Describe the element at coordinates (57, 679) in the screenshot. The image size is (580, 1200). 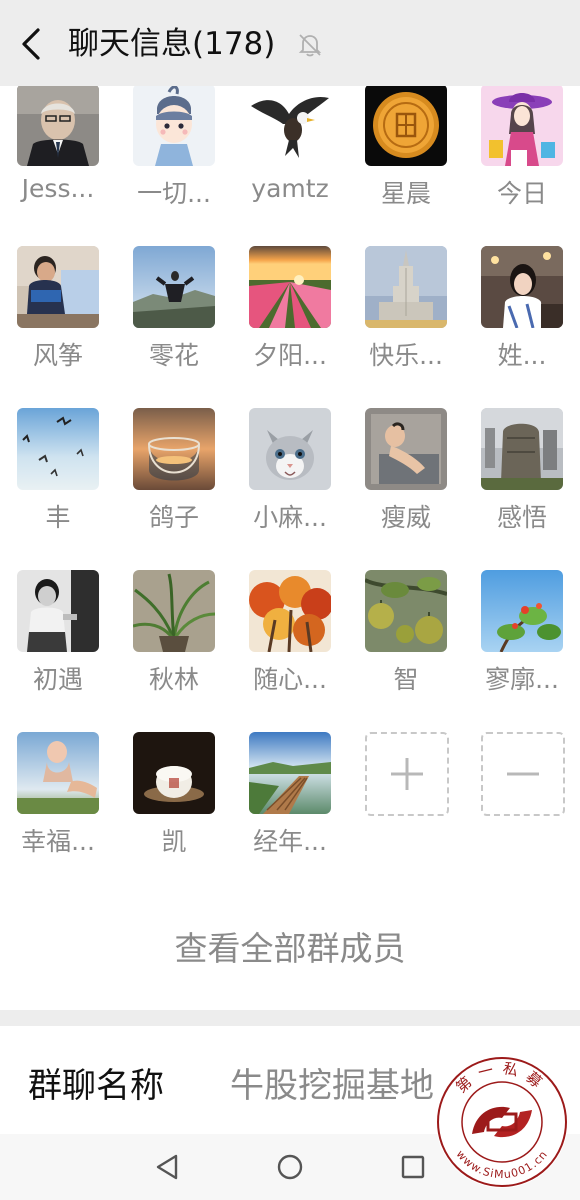
I see `member-name: 初遇` at that location.